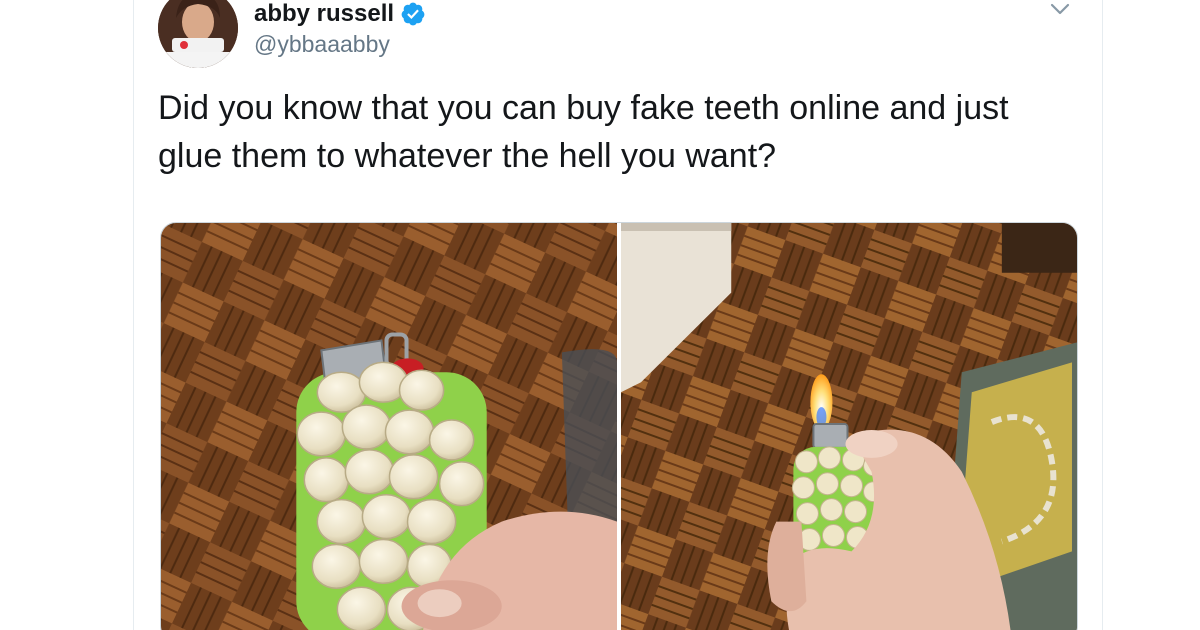 Image resolution: width=1200 pixels, height=630 pixels. I want to click on author-name-text: abby russell, so click(324, 14).